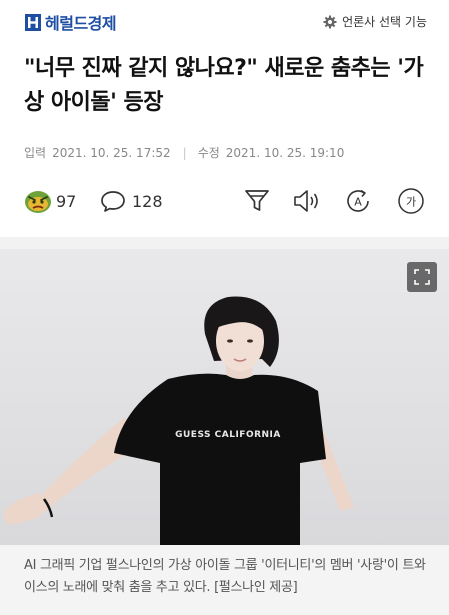  Describe the element at coordinates (38, 202) in the screenshot. I see `angry-face-emoji-icon` at that location.